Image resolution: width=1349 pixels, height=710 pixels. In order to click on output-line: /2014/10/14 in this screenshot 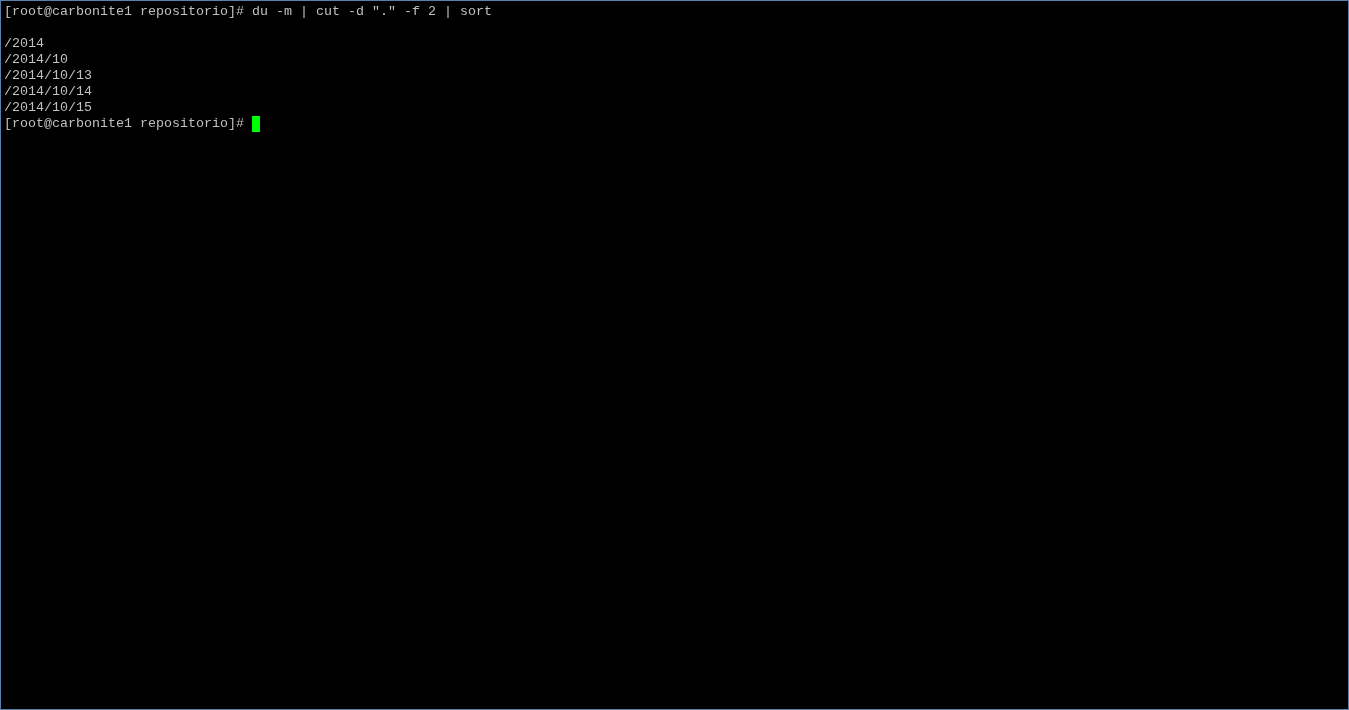, I will do `click(48, 92)`.